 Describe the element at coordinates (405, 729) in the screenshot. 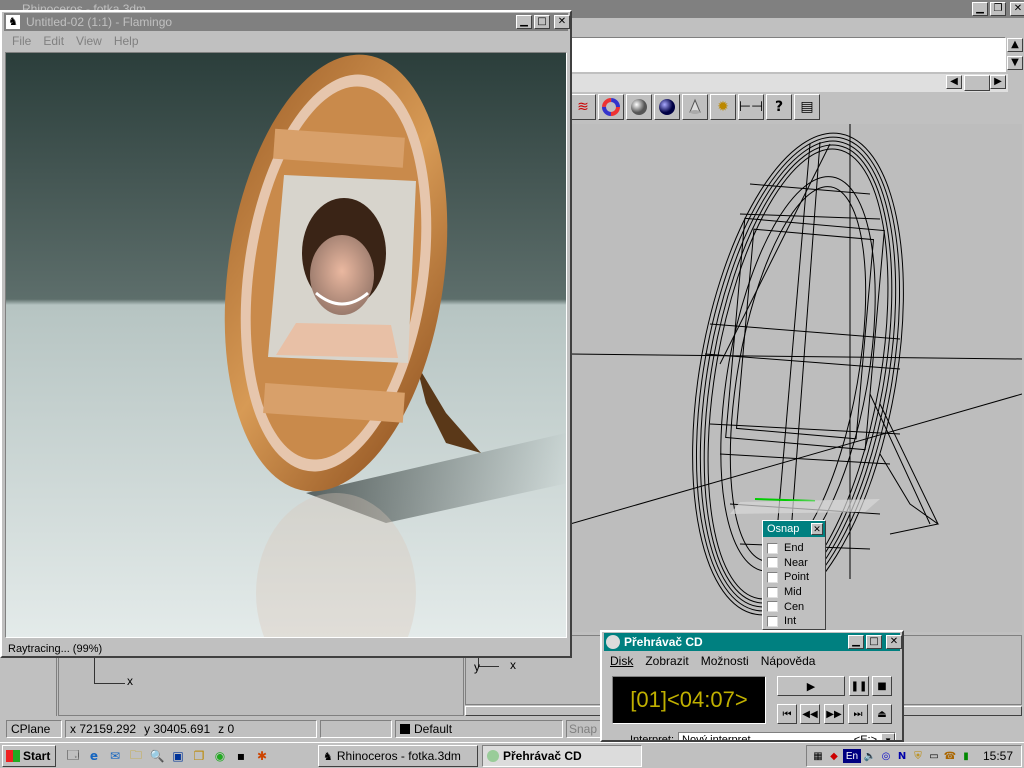

I see `layer-color-swatch` at that location.